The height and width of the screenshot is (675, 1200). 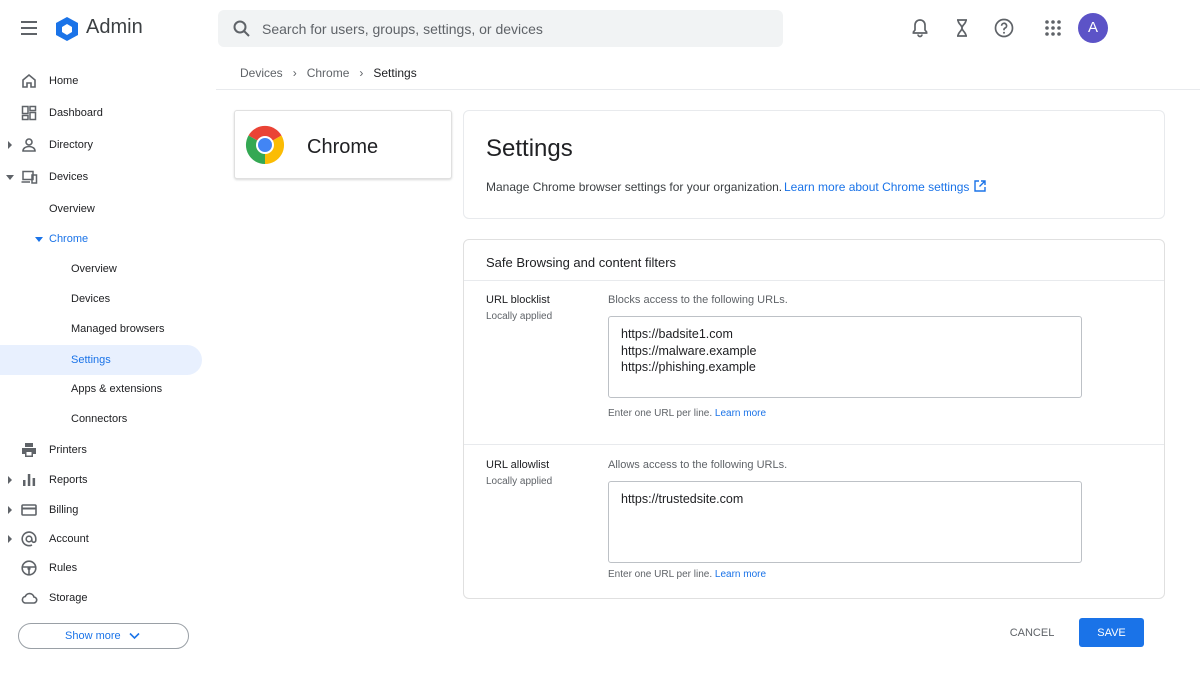 I want to click on search-bar, so click(x=500, y=28).